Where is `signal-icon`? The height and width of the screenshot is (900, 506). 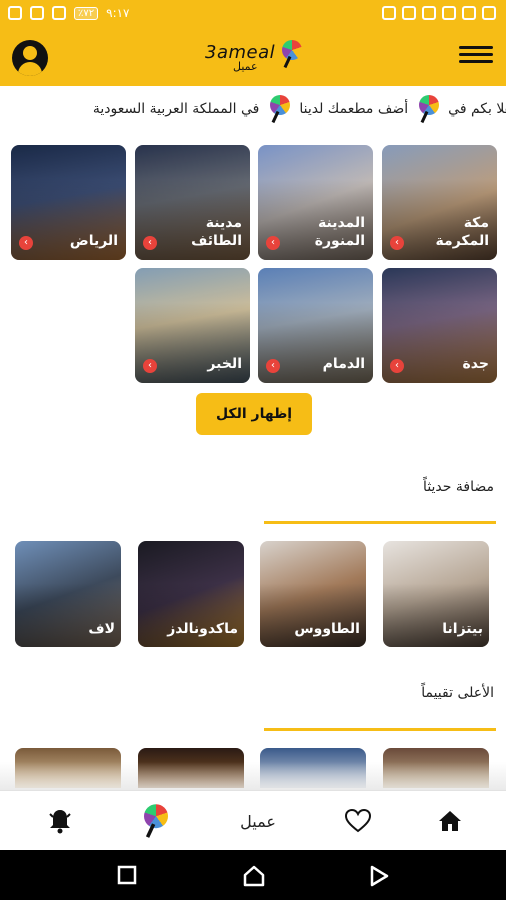
signal-icon is located at coordinates (59, 13).